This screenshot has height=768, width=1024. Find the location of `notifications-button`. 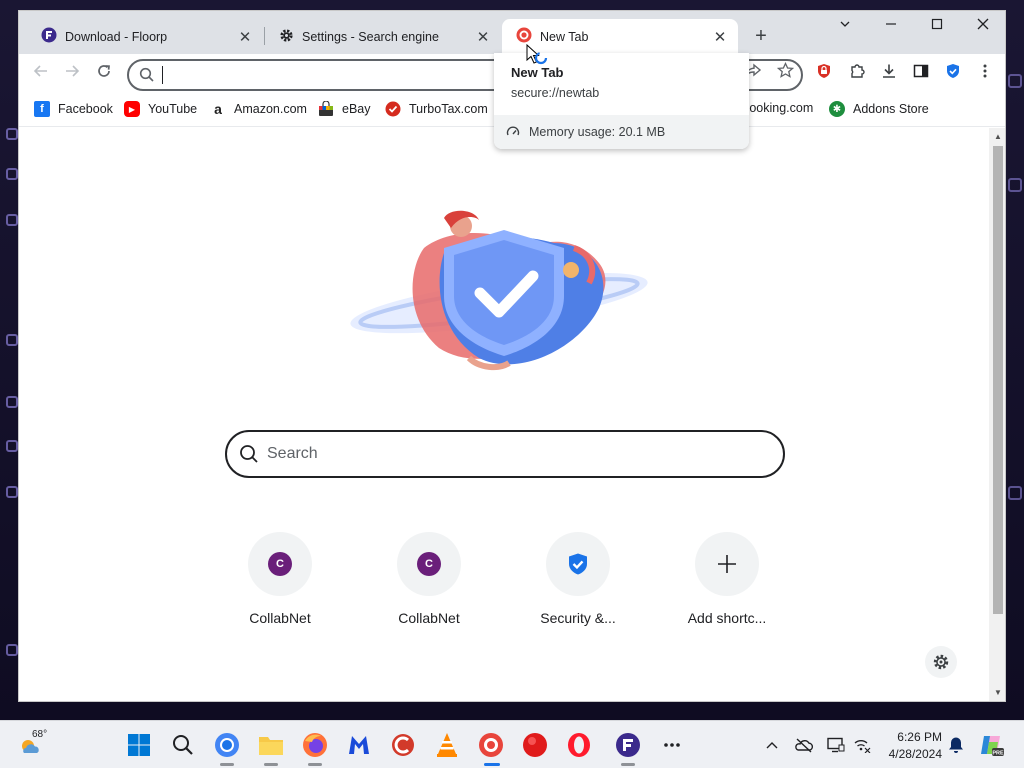

notifications-button is located at coordinates (956, 745).